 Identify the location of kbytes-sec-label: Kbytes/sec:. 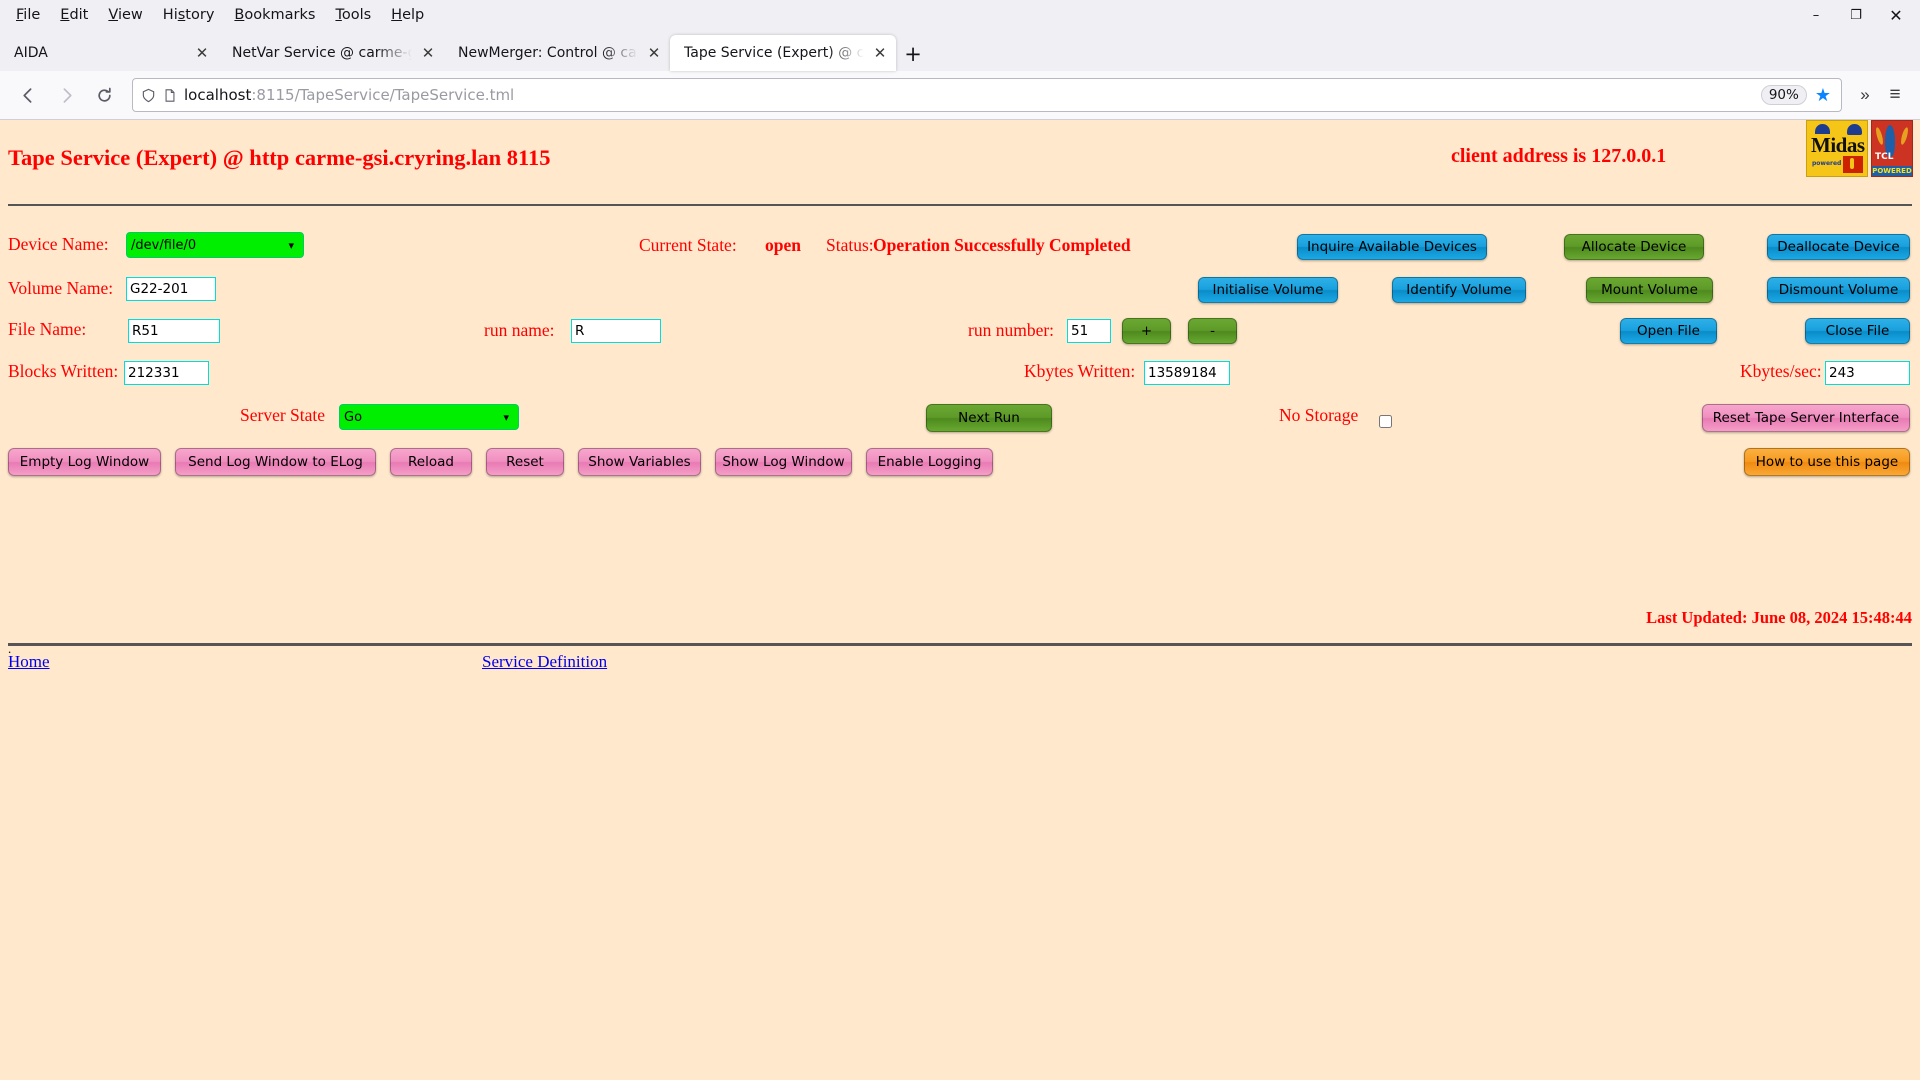
(1781, 371).